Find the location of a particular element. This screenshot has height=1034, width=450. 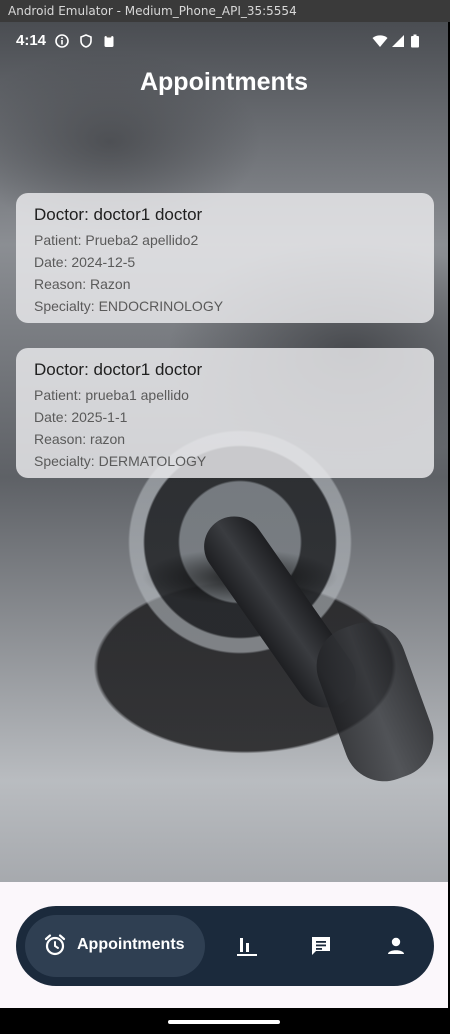

signal-icon is located at coordinates (398, 41).